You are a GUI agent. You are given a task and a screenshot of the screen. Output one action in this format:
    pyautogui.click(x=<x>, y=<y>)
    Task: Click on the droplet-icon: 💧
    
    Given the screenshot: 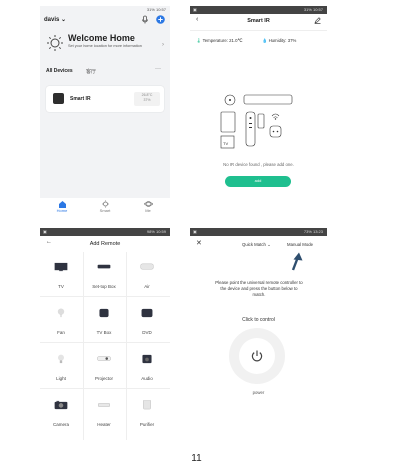 What is the action you would take?
    pyautogui.click(x=265, y=40)
    